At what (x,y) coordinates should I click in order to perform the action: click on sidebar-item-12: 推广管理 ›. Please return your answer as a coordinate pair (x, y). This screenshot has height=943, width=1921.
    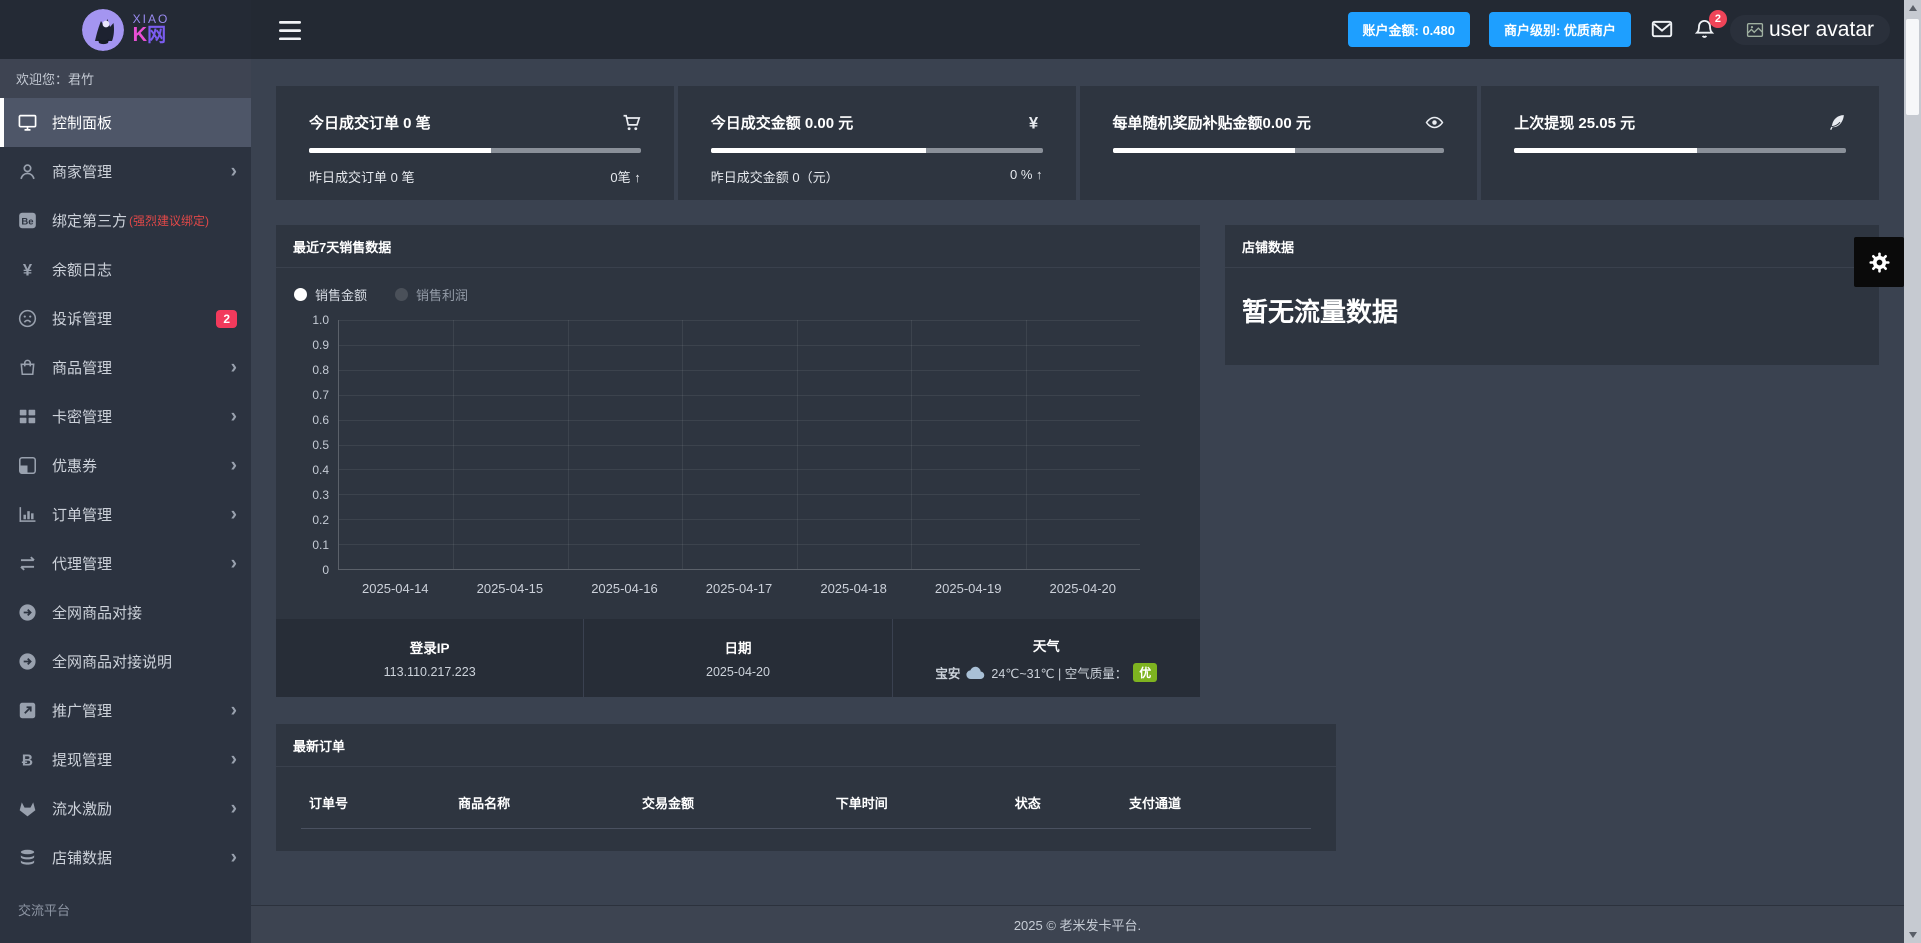
    Looking at the image, I should click on (125, 710).